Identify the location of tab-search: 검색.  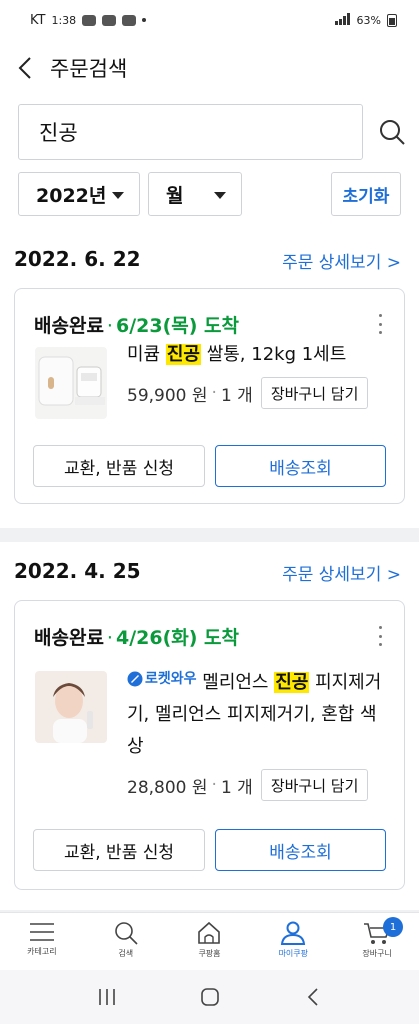
(126, 941).